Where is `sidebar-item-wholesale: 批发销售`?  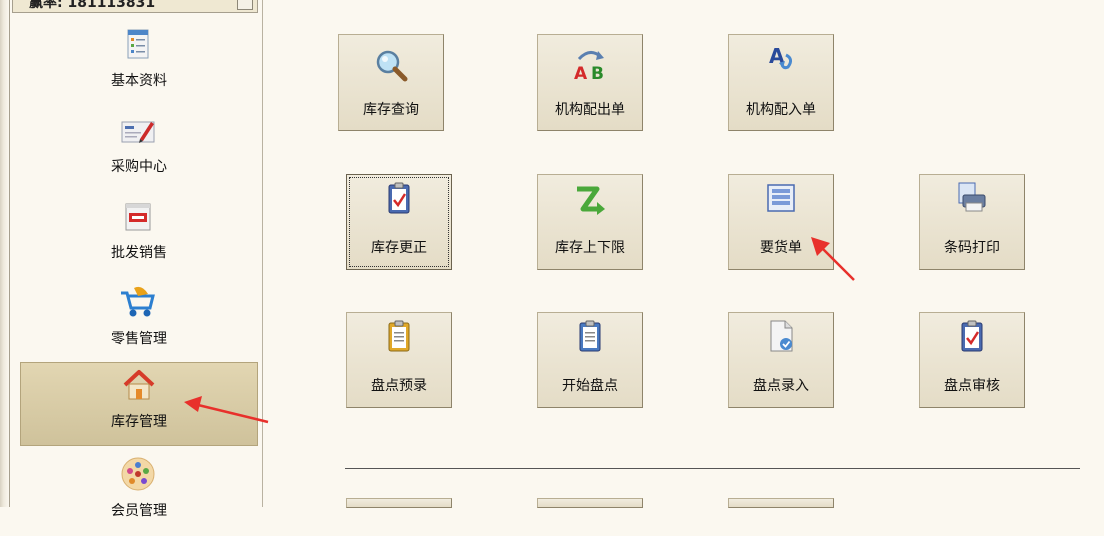 sidebar-item-wholesale: 批发销售 is located at coordinates (139, 236).